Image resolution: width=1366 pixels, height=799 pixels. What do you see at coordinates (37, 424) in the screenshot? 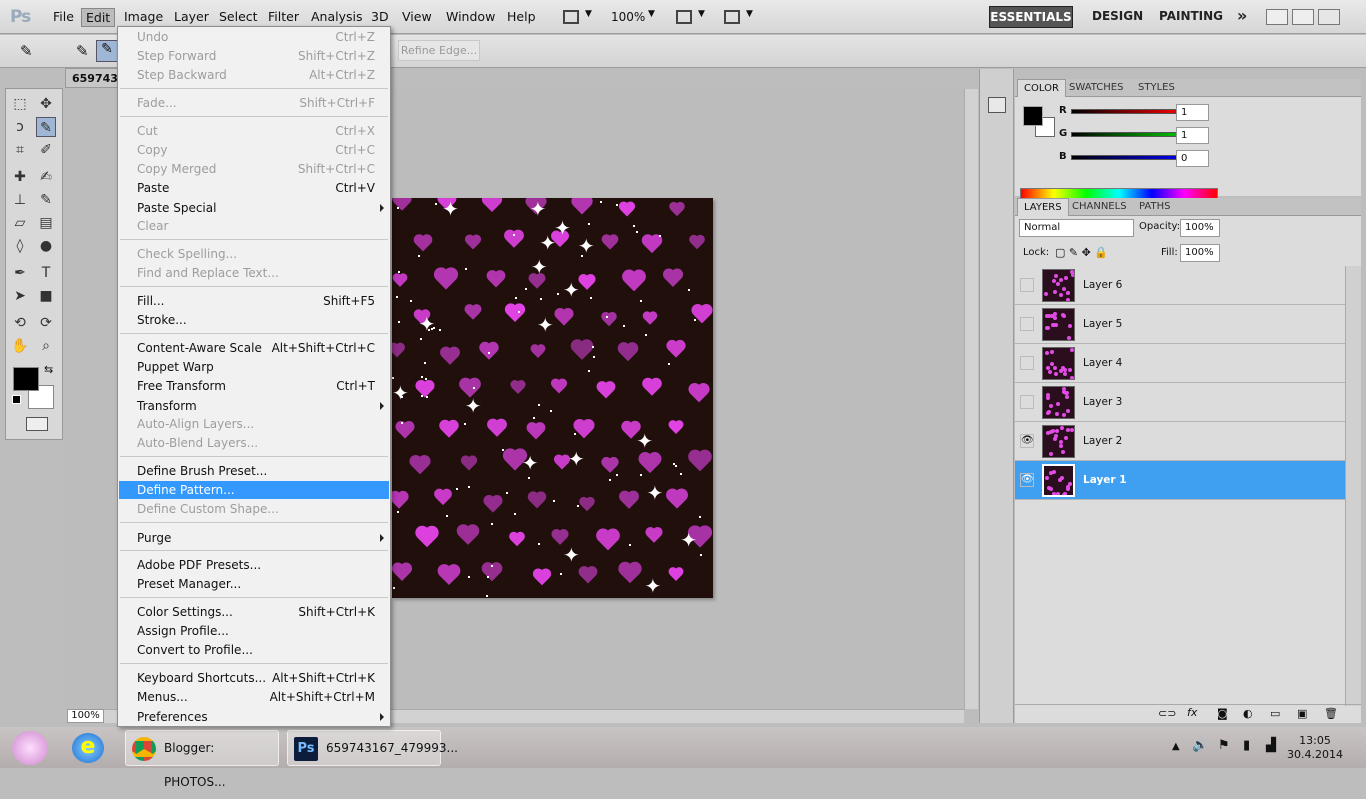
I see `quick-mask-icon` at bounding box center [37, 424].